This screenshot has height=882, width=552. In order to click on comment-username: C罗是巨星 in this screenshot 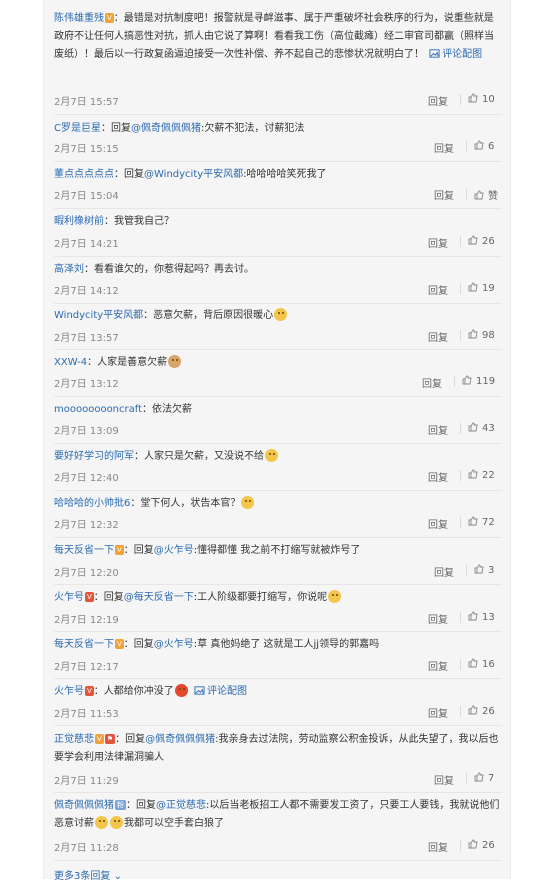, I will do `click(77, 128)`.